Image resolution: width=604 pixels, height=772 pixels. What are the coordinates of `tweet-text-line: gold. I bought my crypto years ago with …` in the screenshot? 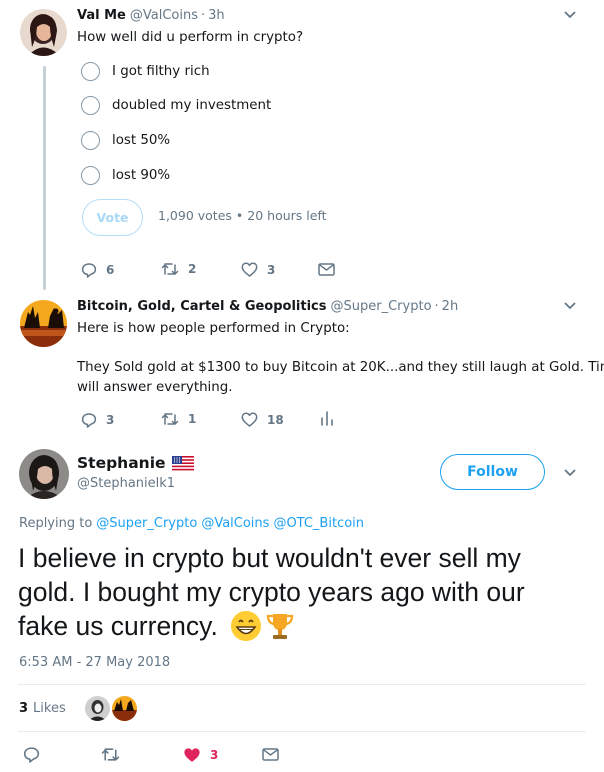 It's located at (271, 592).